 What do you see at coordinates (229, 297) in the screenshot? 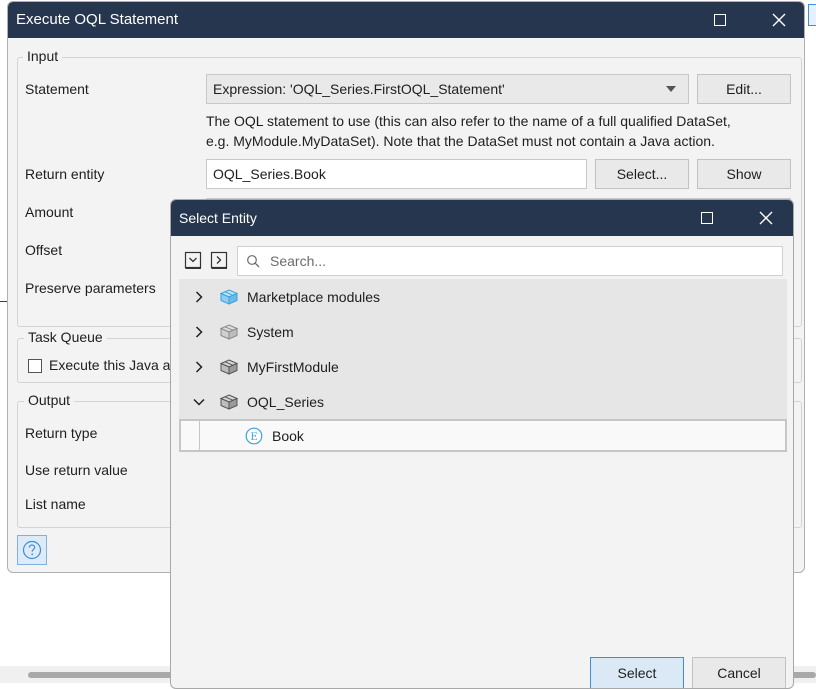
I see `marketplace-module-icon` at bounding box center [229, 297].